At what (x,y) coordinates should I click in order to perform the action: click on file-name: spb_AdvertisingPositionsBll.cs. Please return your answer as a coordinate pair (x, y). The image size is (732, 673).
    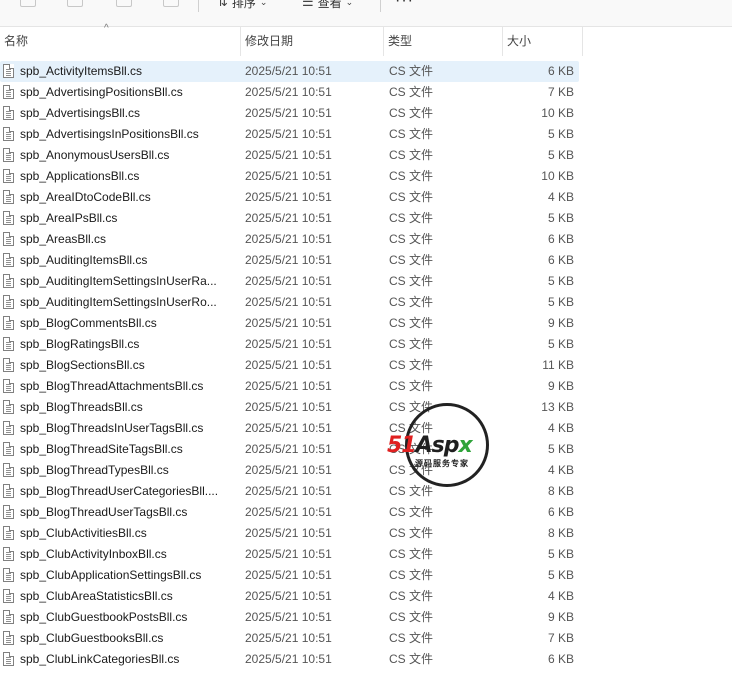
    Looking at the image, I should click on (101, 92).